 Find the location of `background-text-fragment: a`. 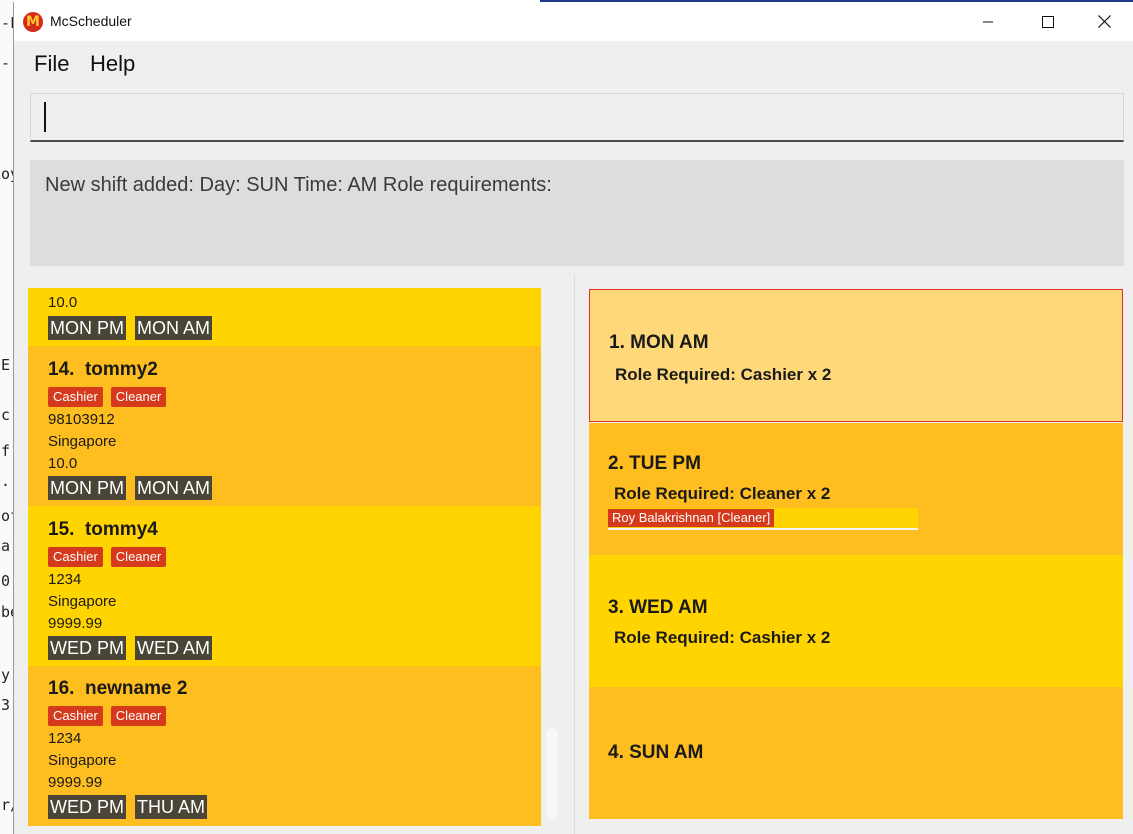

background-text-fragment: a is located at coordinates (6, 546).